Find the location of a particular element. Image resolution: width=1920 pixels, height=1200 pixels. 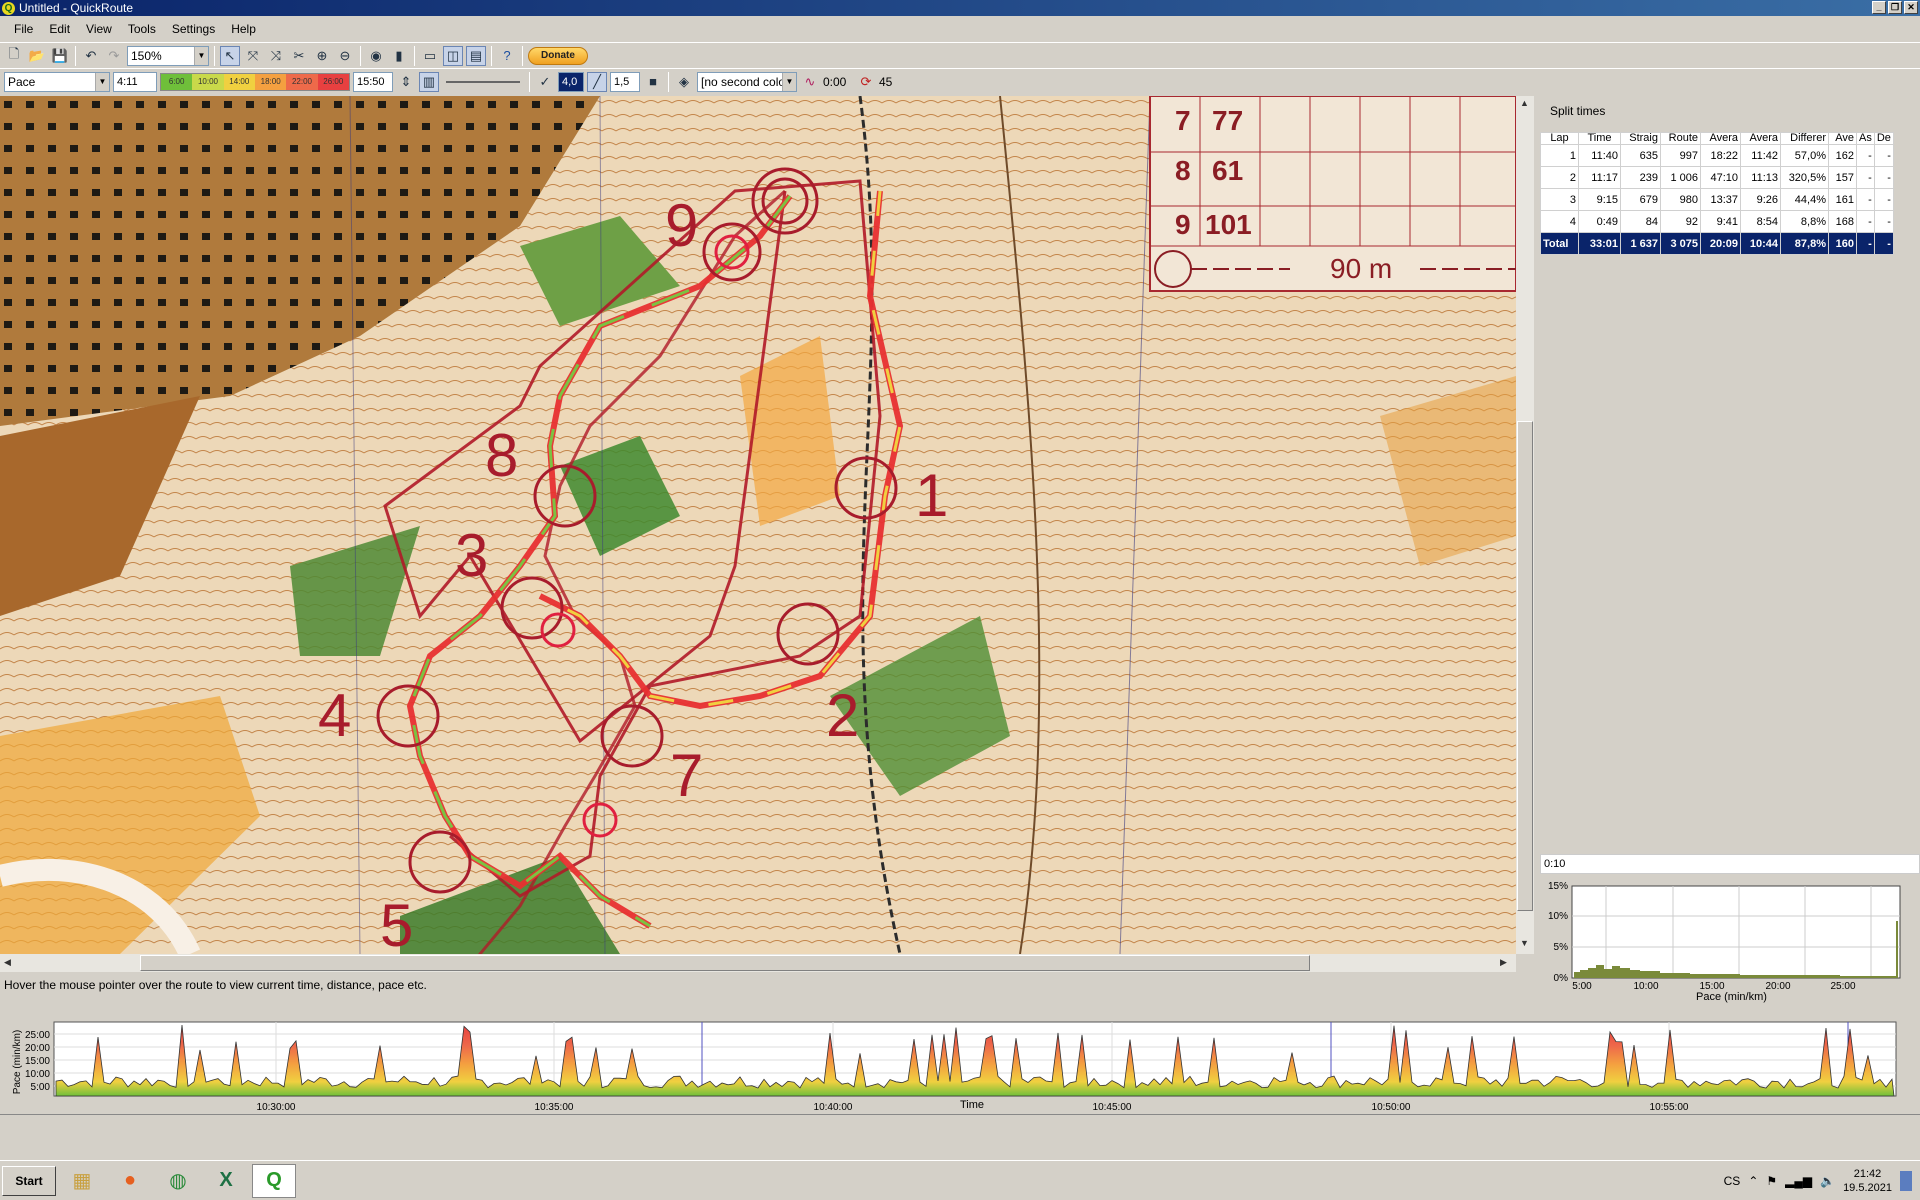

auto-range-icon: ⇕ is located at coordinates (406, 82).